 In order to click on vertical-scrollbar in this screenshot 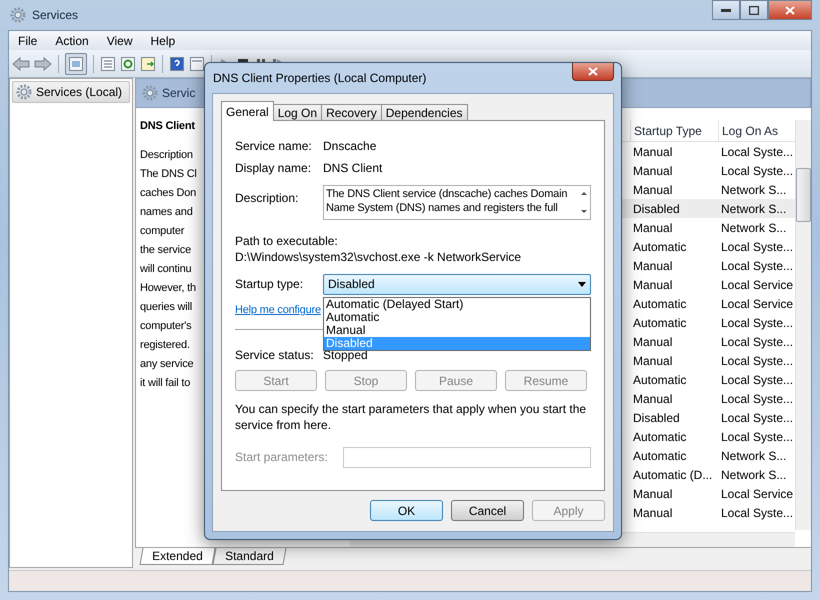, I will do `click(803, 325)`.